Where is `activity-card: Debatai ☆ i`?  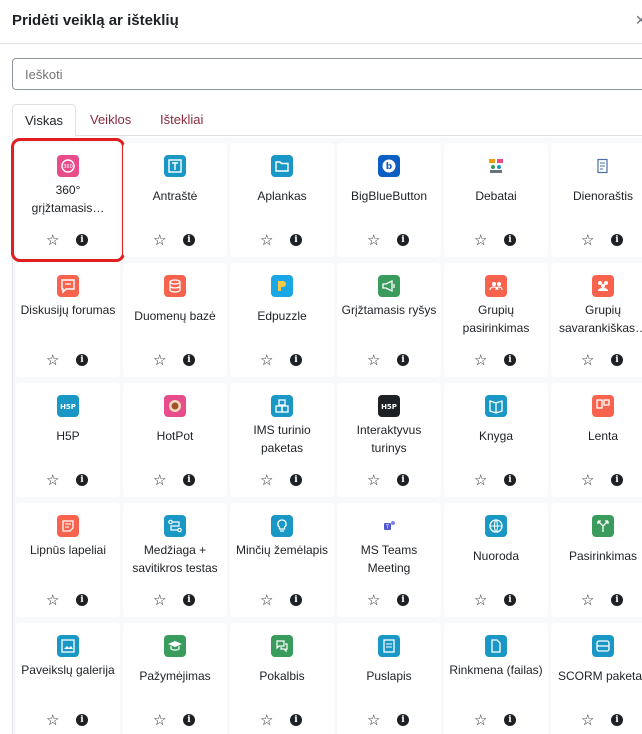 activity-card: Debatai ☆ i is located at coordinates (496, 200).